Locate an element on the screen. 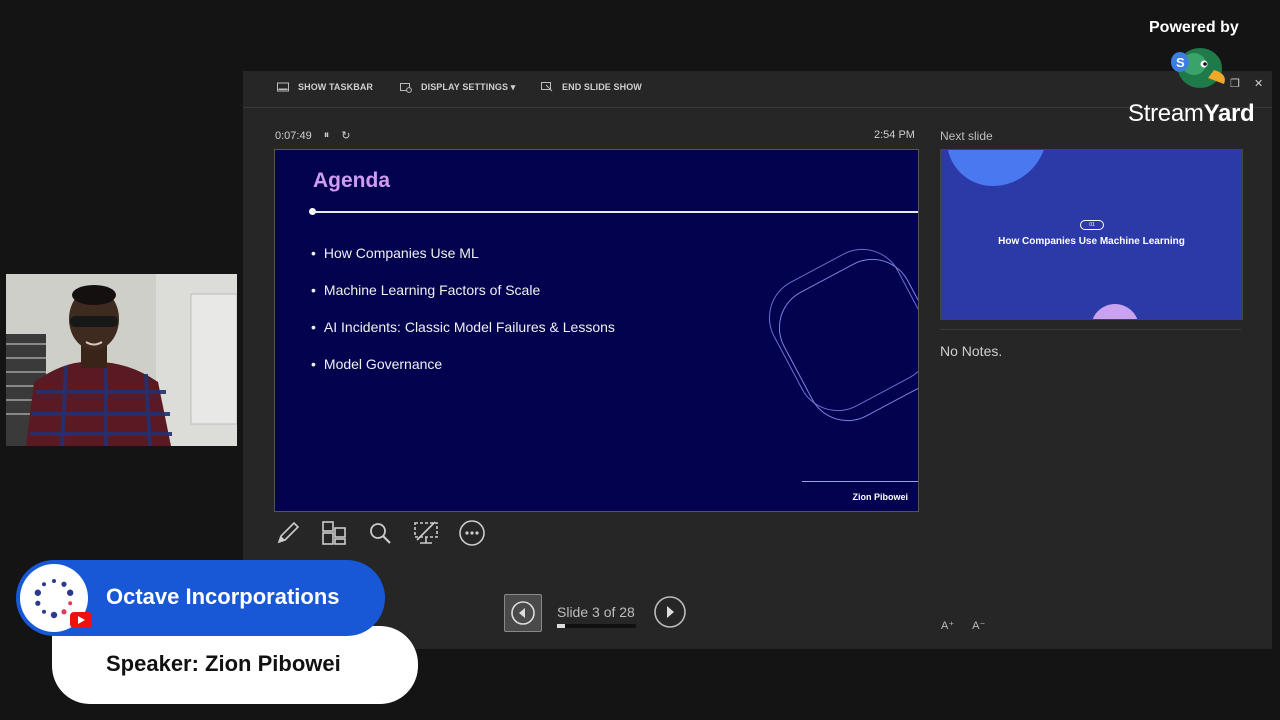  title-rule is located at coordinates (615, 212).